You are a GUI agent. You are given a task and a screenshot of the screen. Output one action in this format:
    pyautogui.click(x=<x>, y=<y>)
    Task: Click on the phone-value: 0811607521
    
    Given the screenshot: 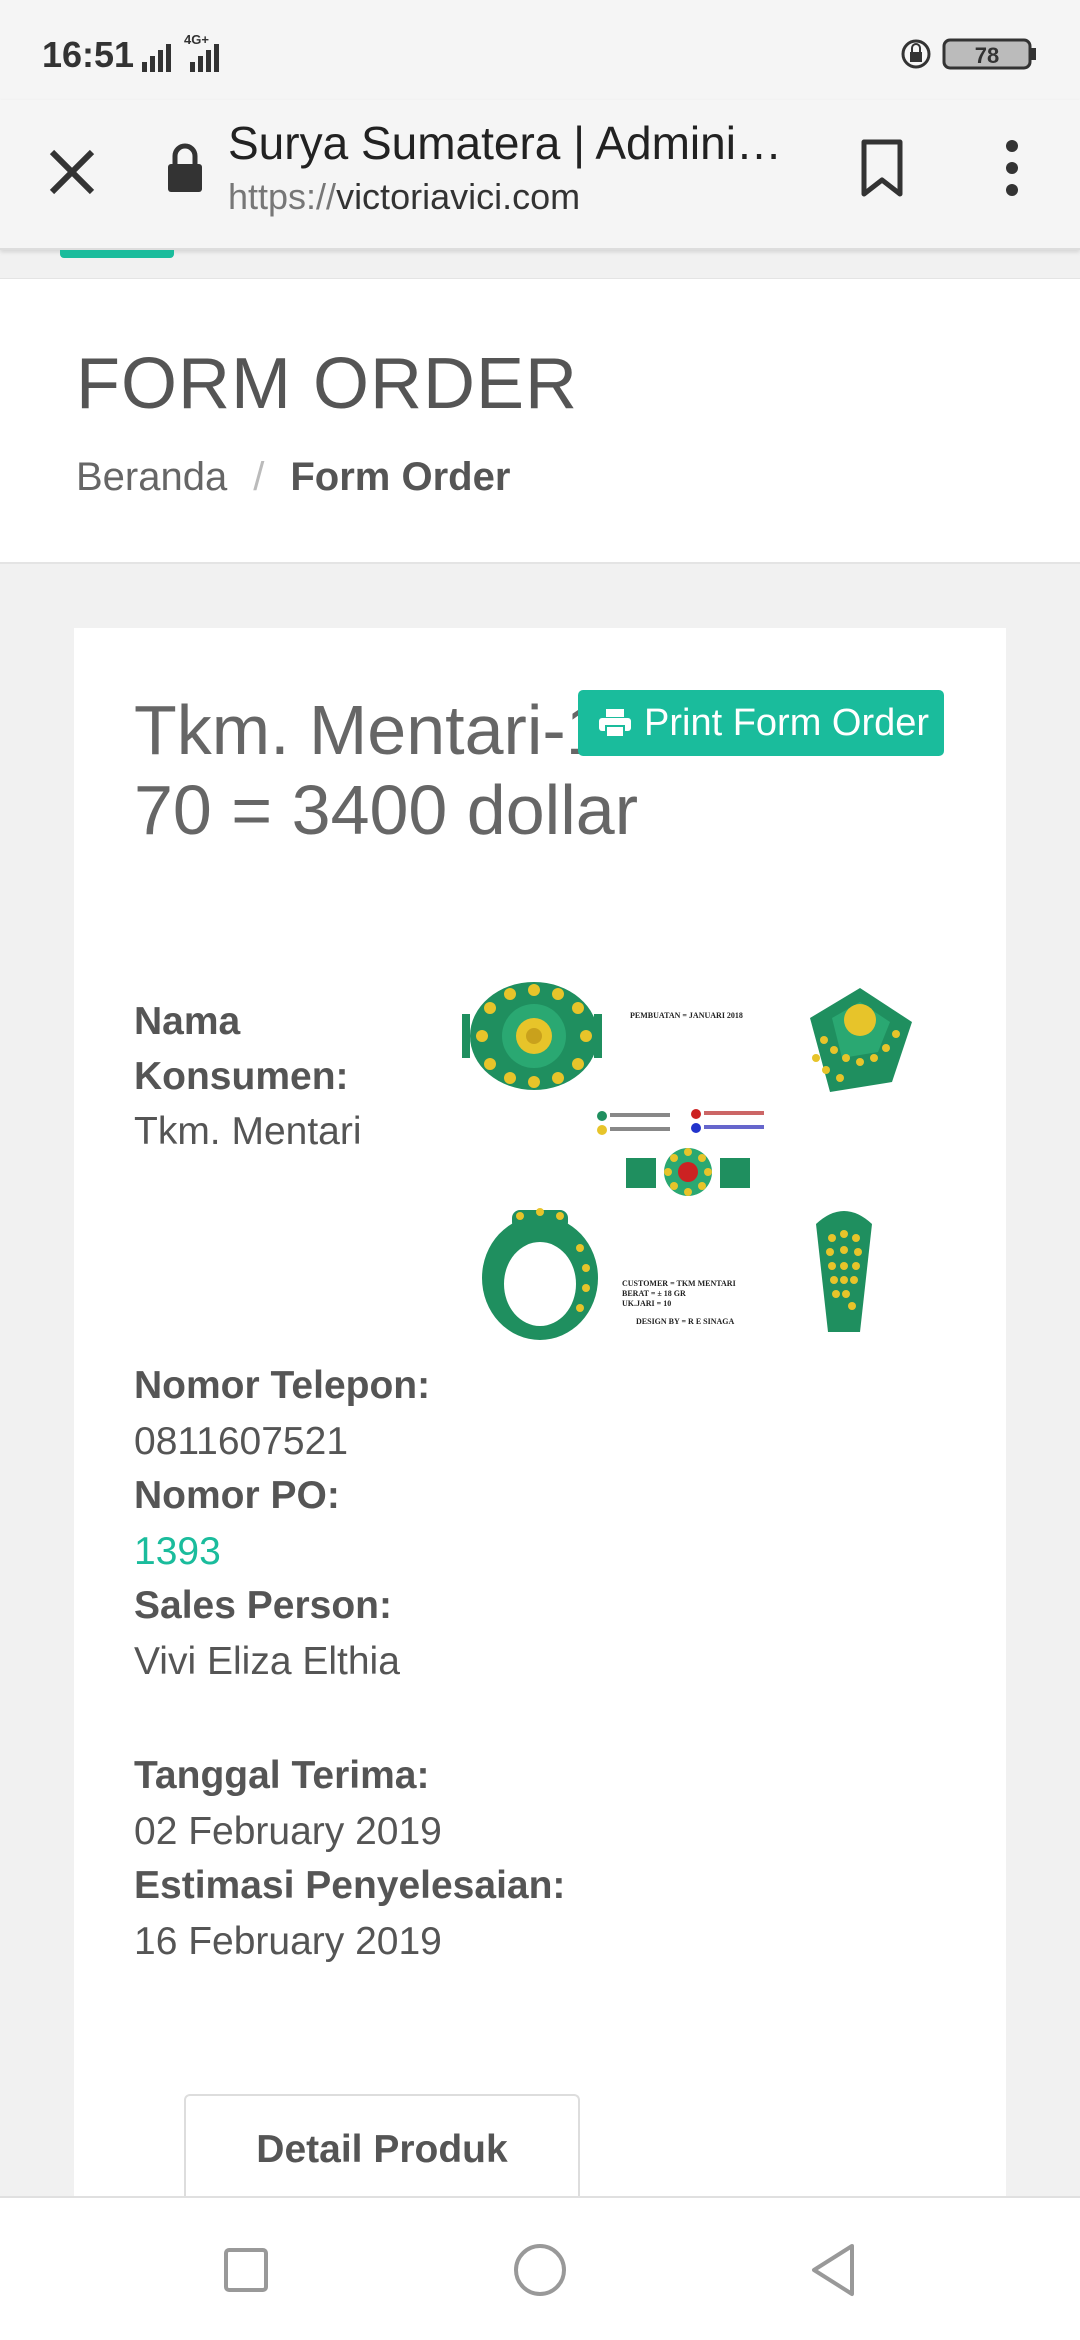 What is the action you would take?
    pyautogui.click(x=241, y=1441)
    